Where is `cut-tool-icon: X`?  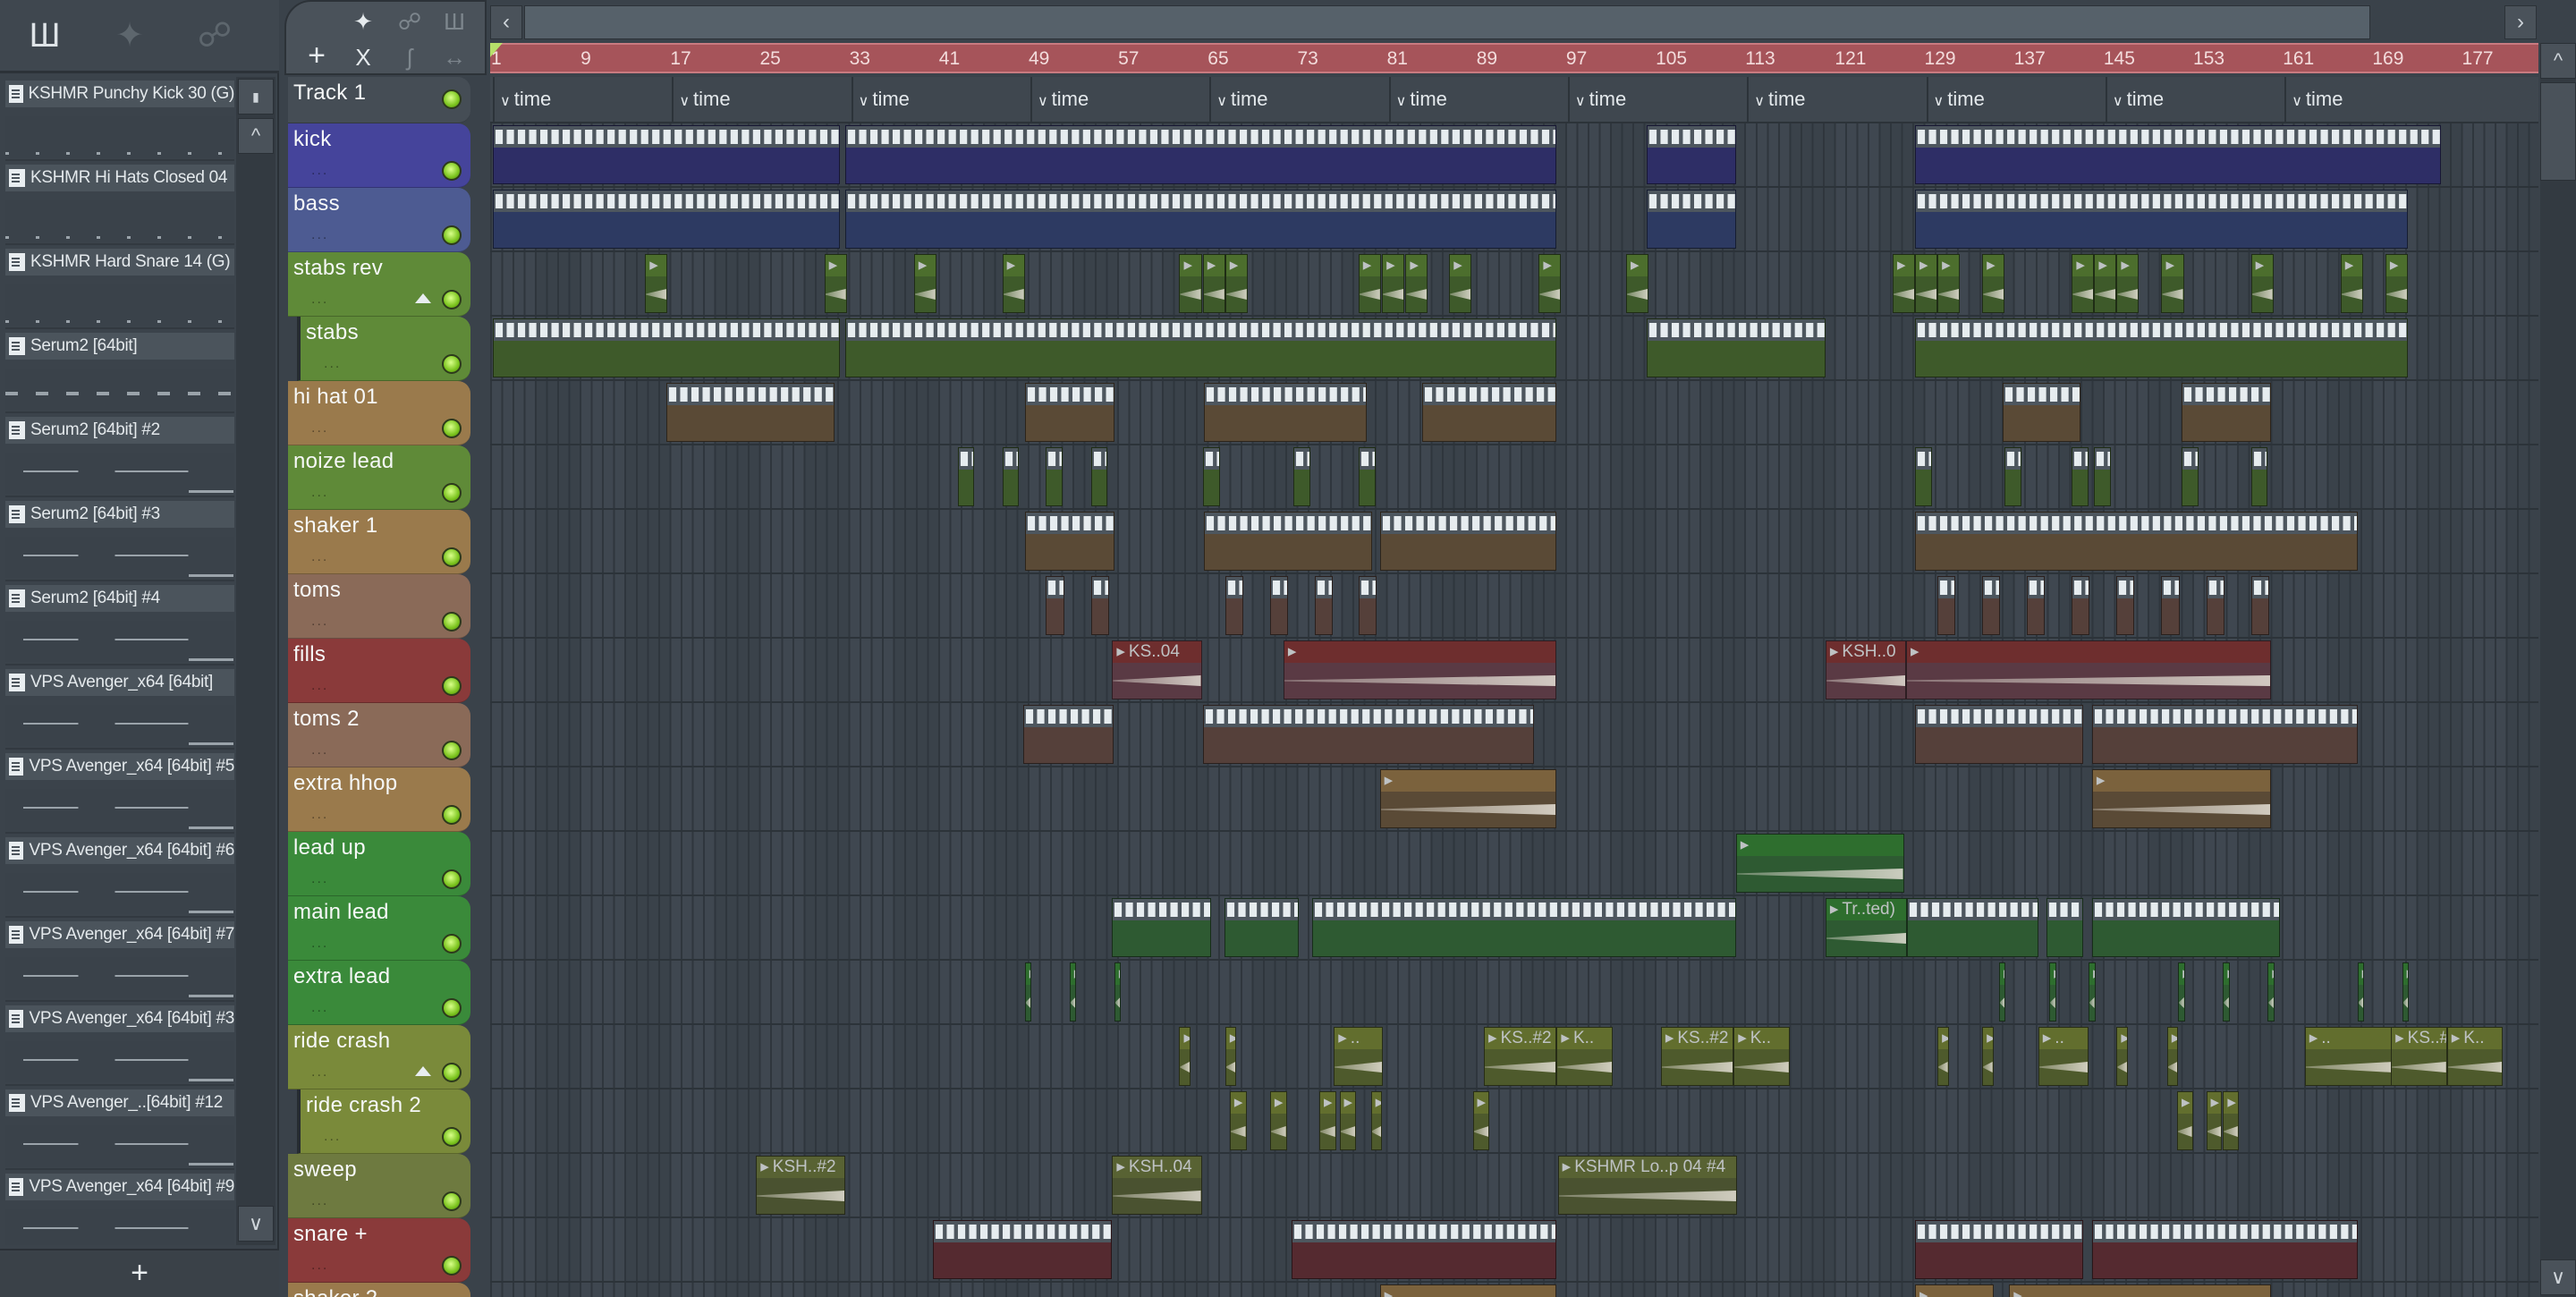
cut-tool-icon: X is located at coordinates (363, 57).